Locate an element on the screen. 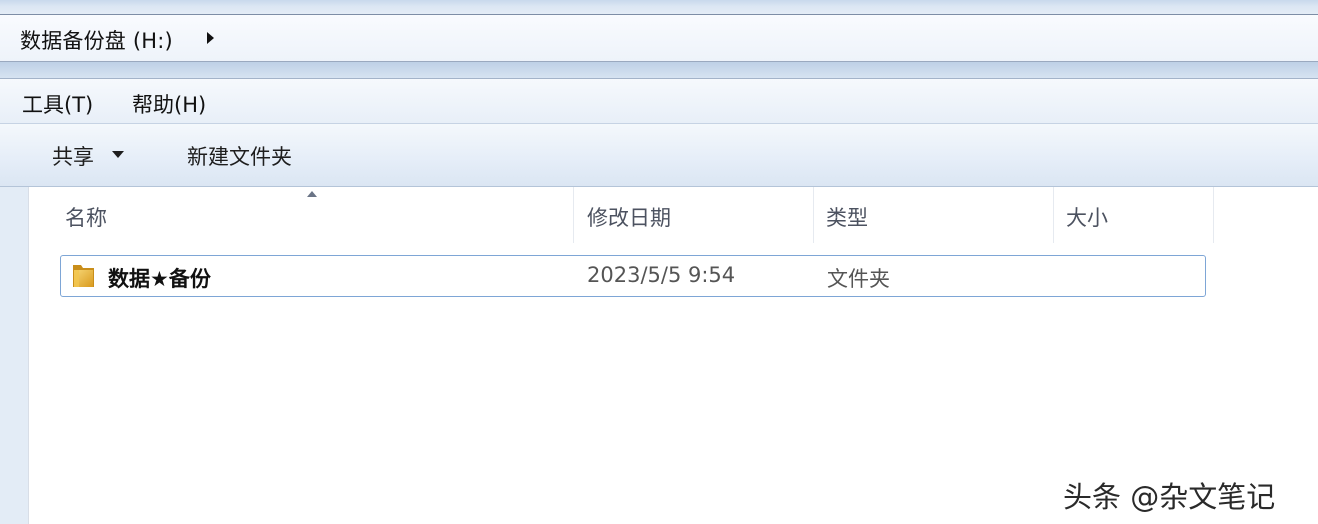 This screenshot has width=1318, height=524. menu-help: 帮助(H) is located at coordinates (169, 104).